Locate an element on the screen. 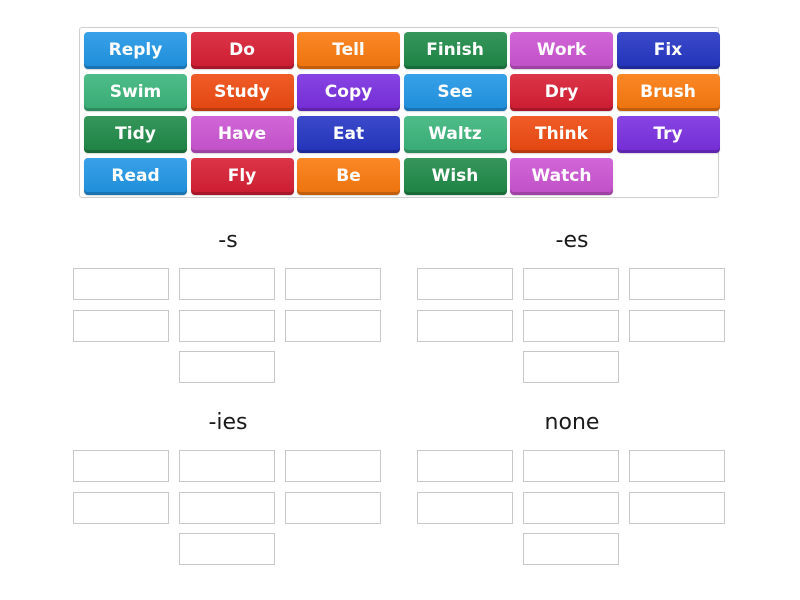 This screenshot has width=800, height=600. word-tile: Watch is located at coordinates (561, 176).